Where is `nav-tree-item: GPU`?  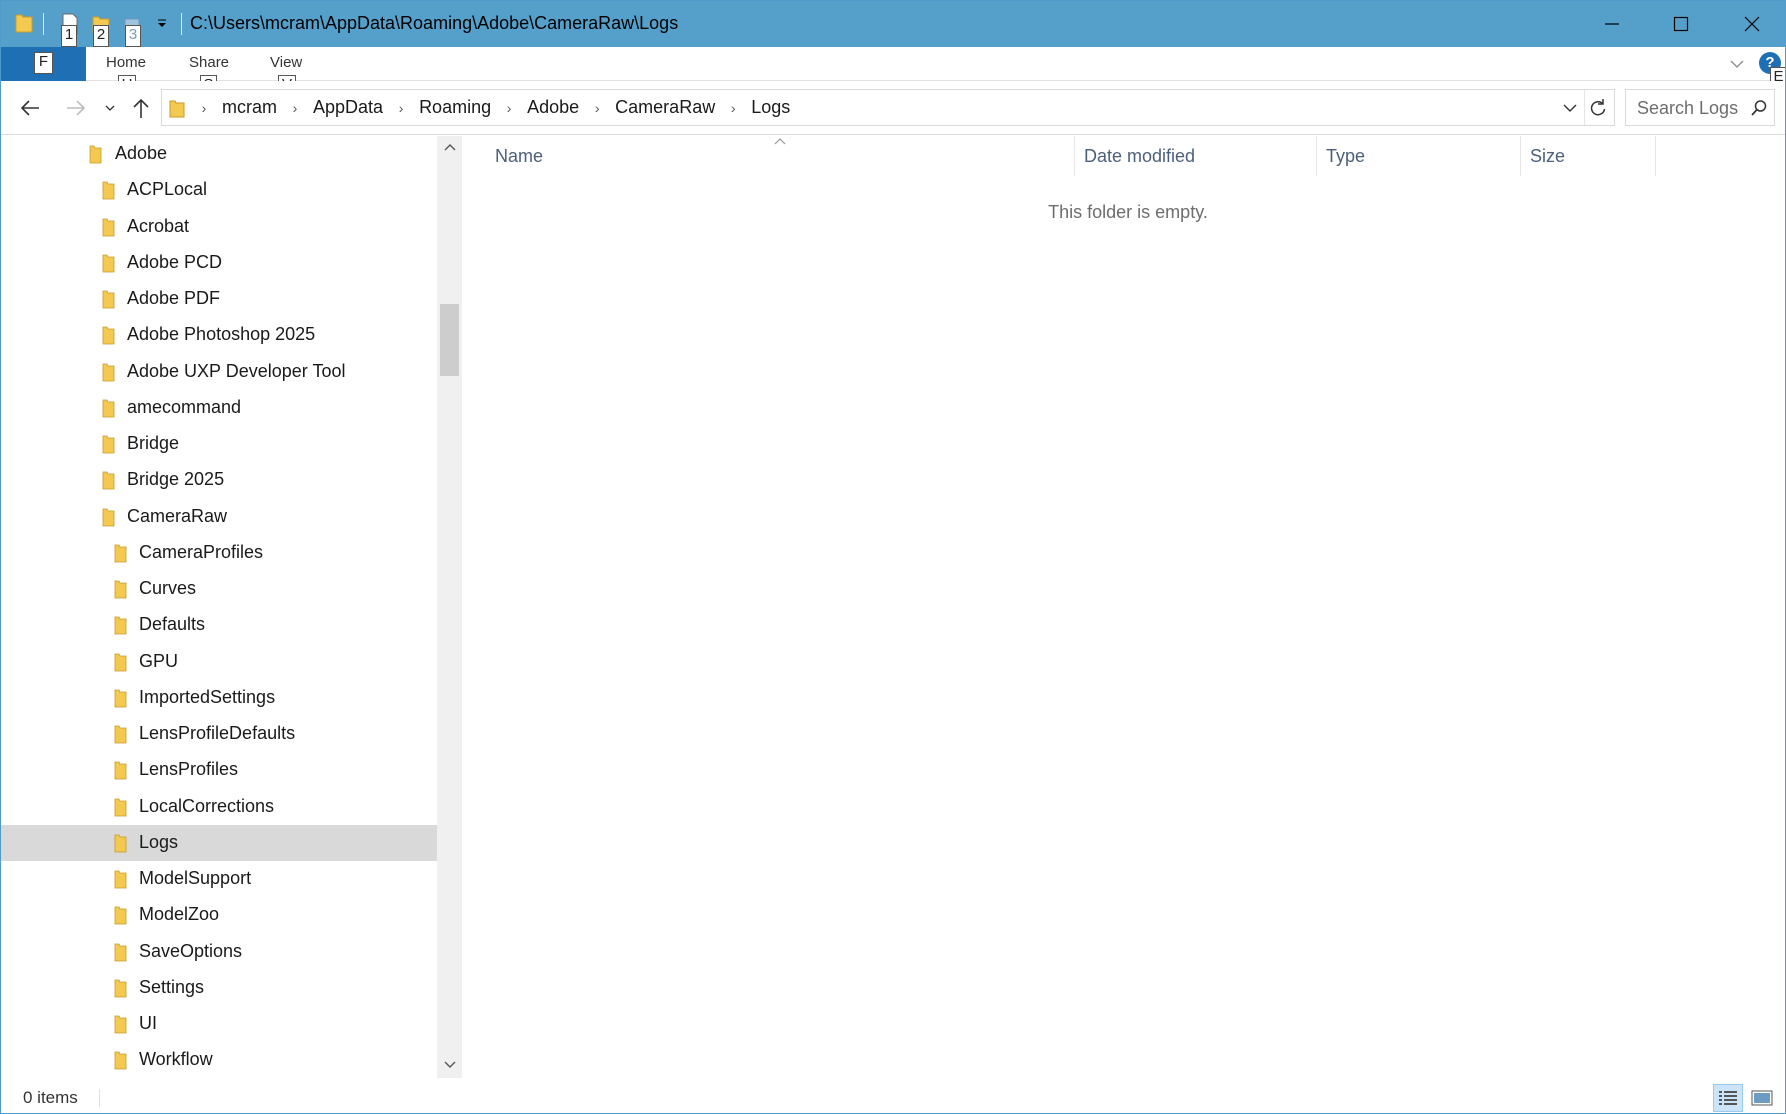
nav-tree-item: GPU is located at coordinates (219, 662).